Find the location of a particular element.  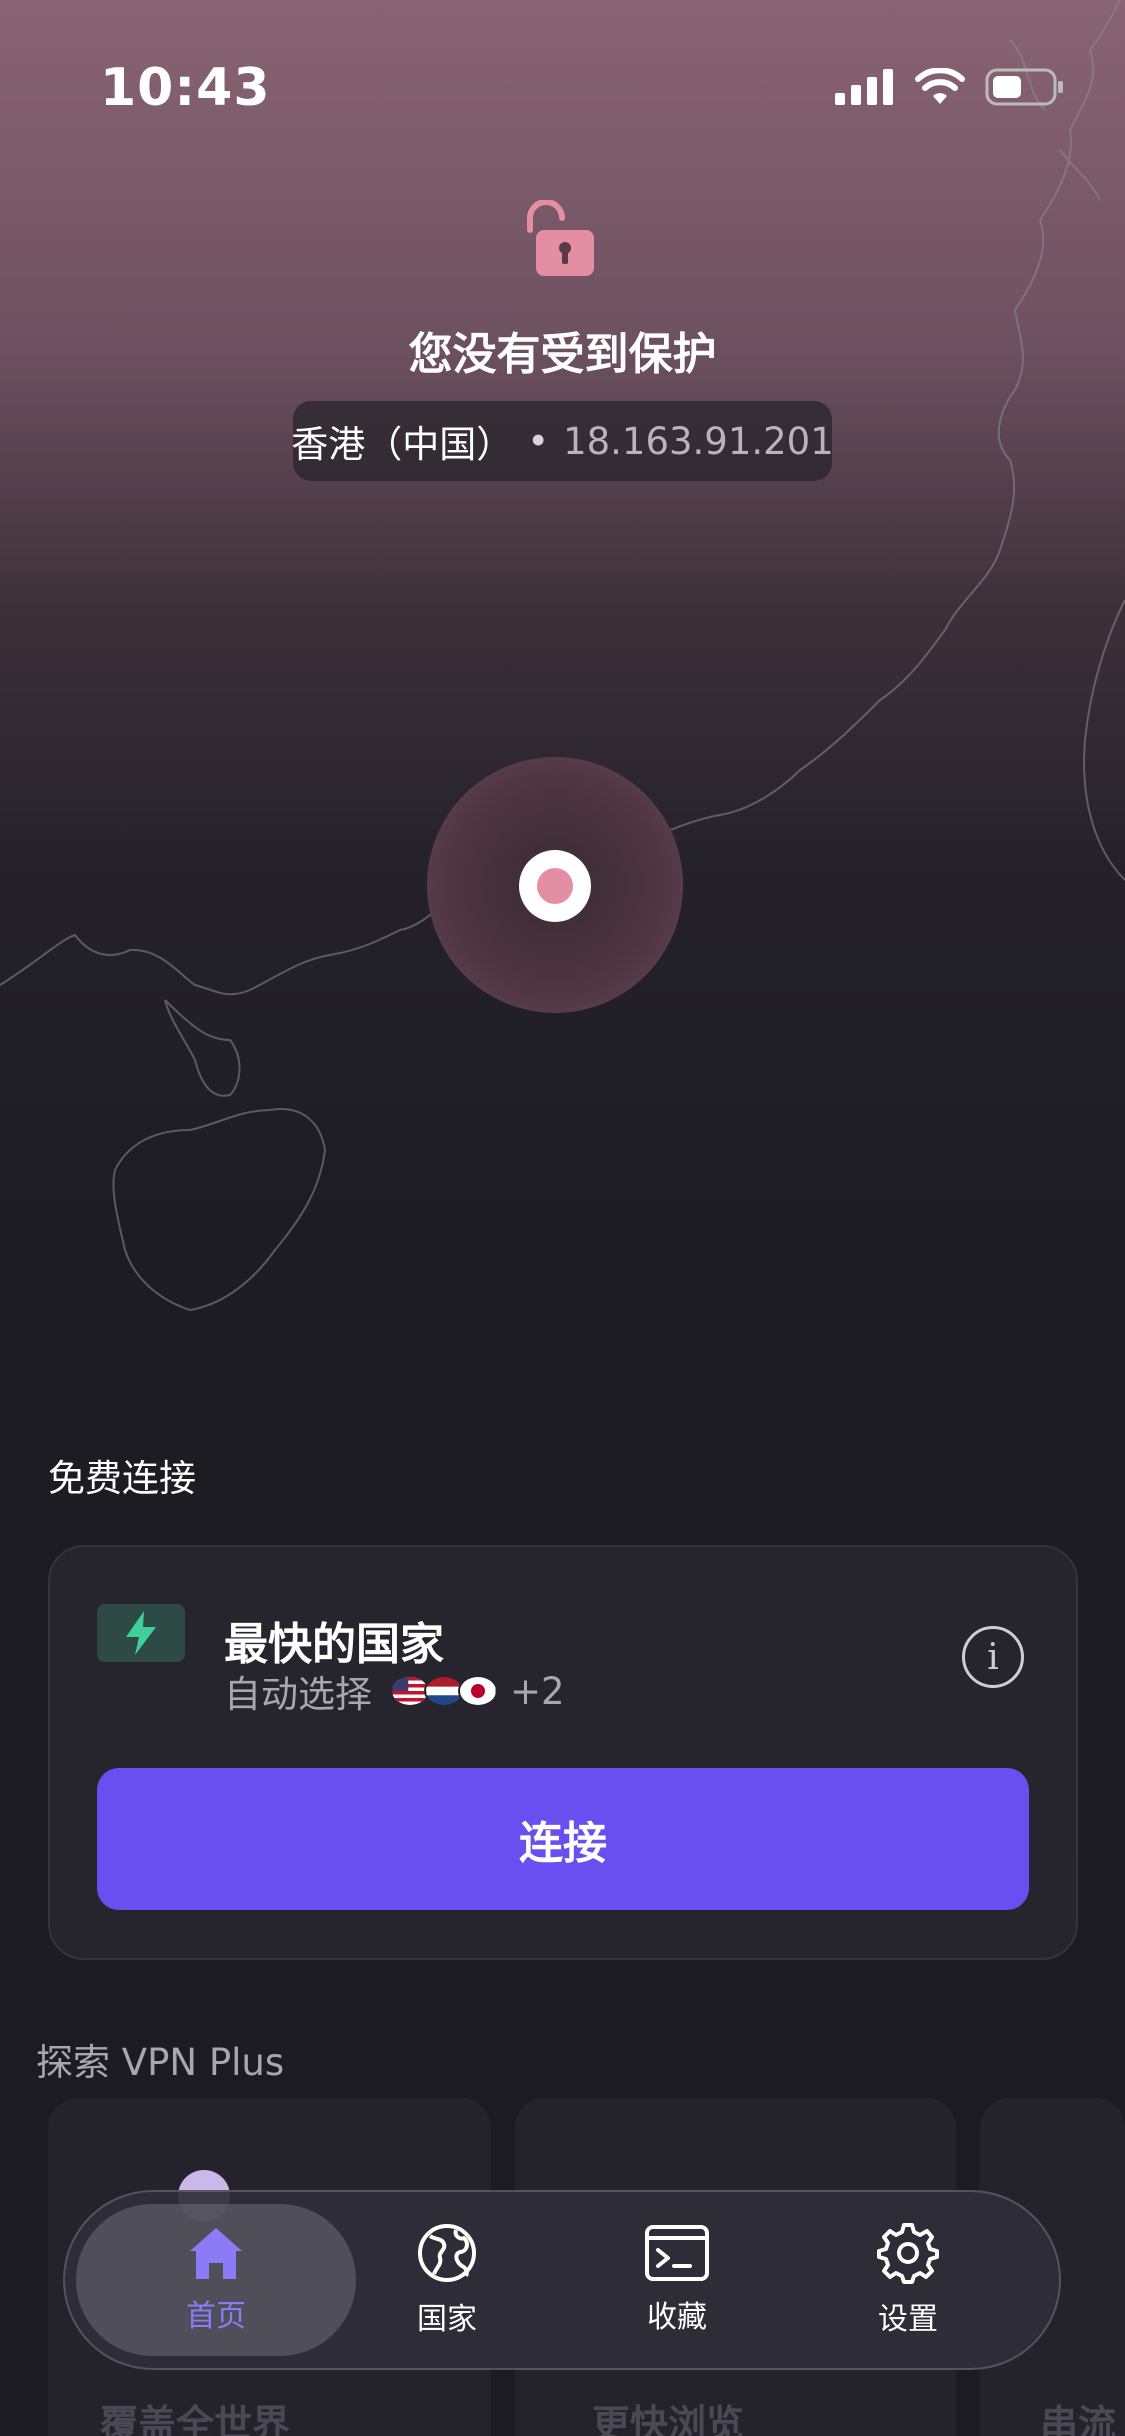

gear-icon is located at coordinates (908, 2253).